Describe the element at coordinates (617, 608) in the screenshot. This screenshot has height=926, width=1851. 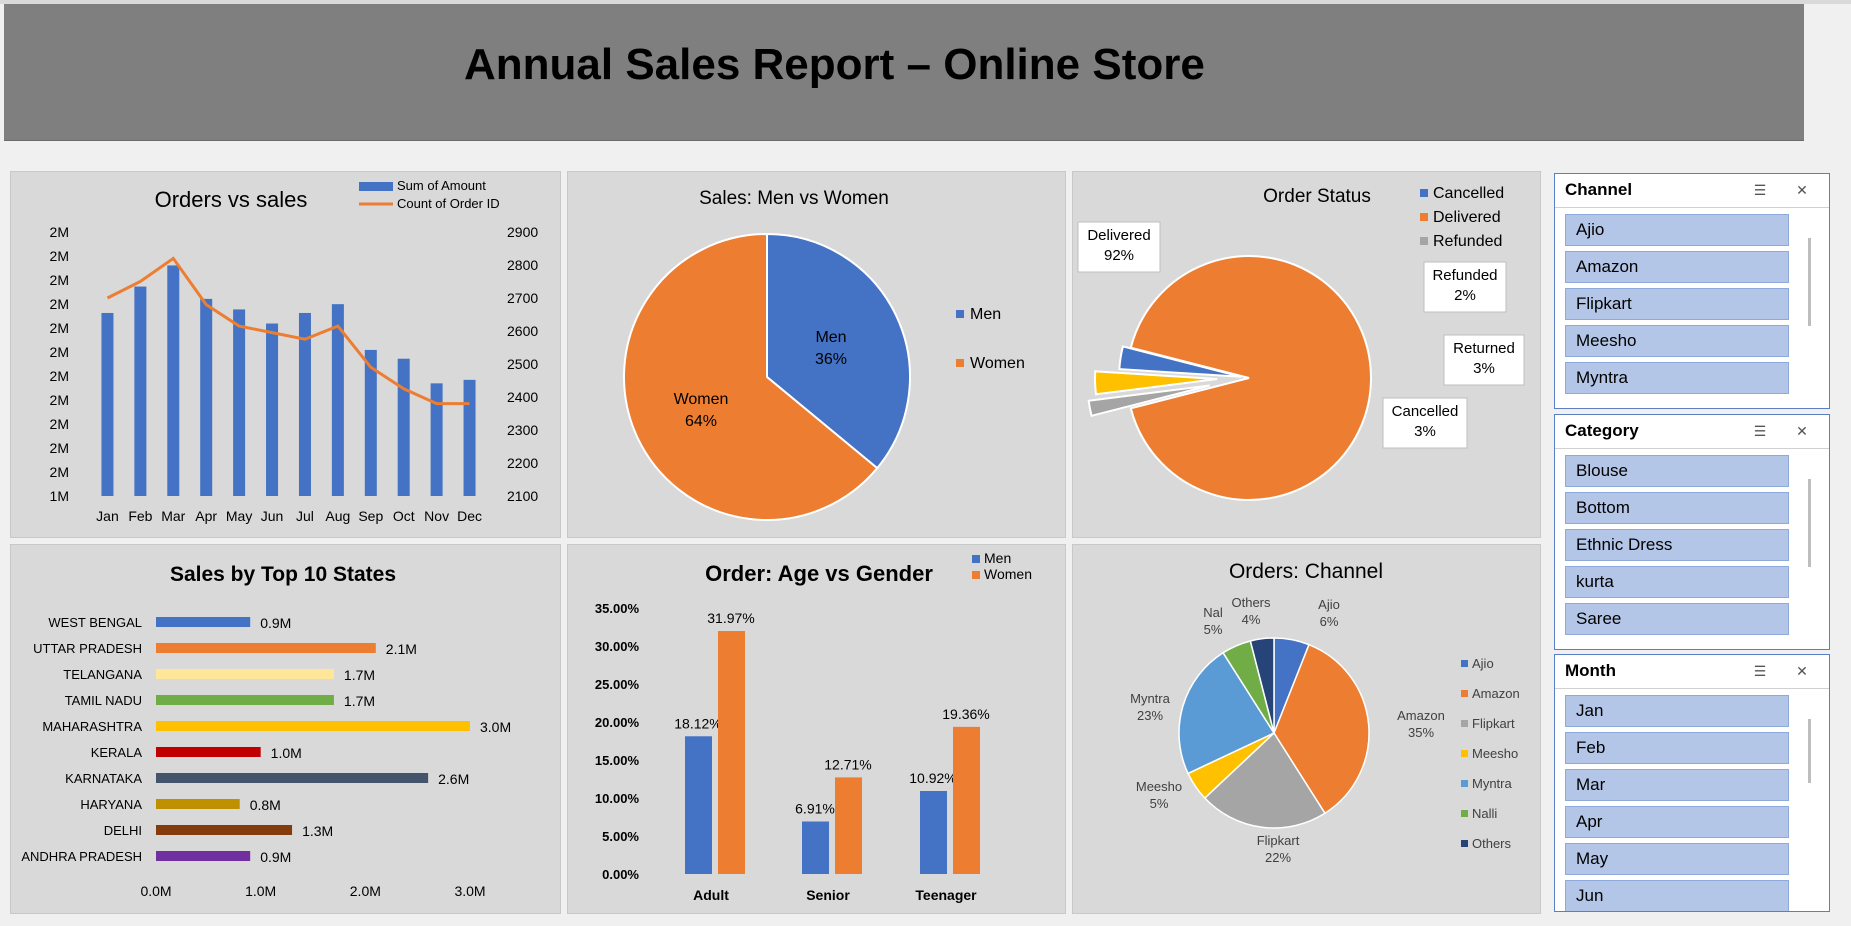
I see `y-tick-label: 35.00%` at that location.